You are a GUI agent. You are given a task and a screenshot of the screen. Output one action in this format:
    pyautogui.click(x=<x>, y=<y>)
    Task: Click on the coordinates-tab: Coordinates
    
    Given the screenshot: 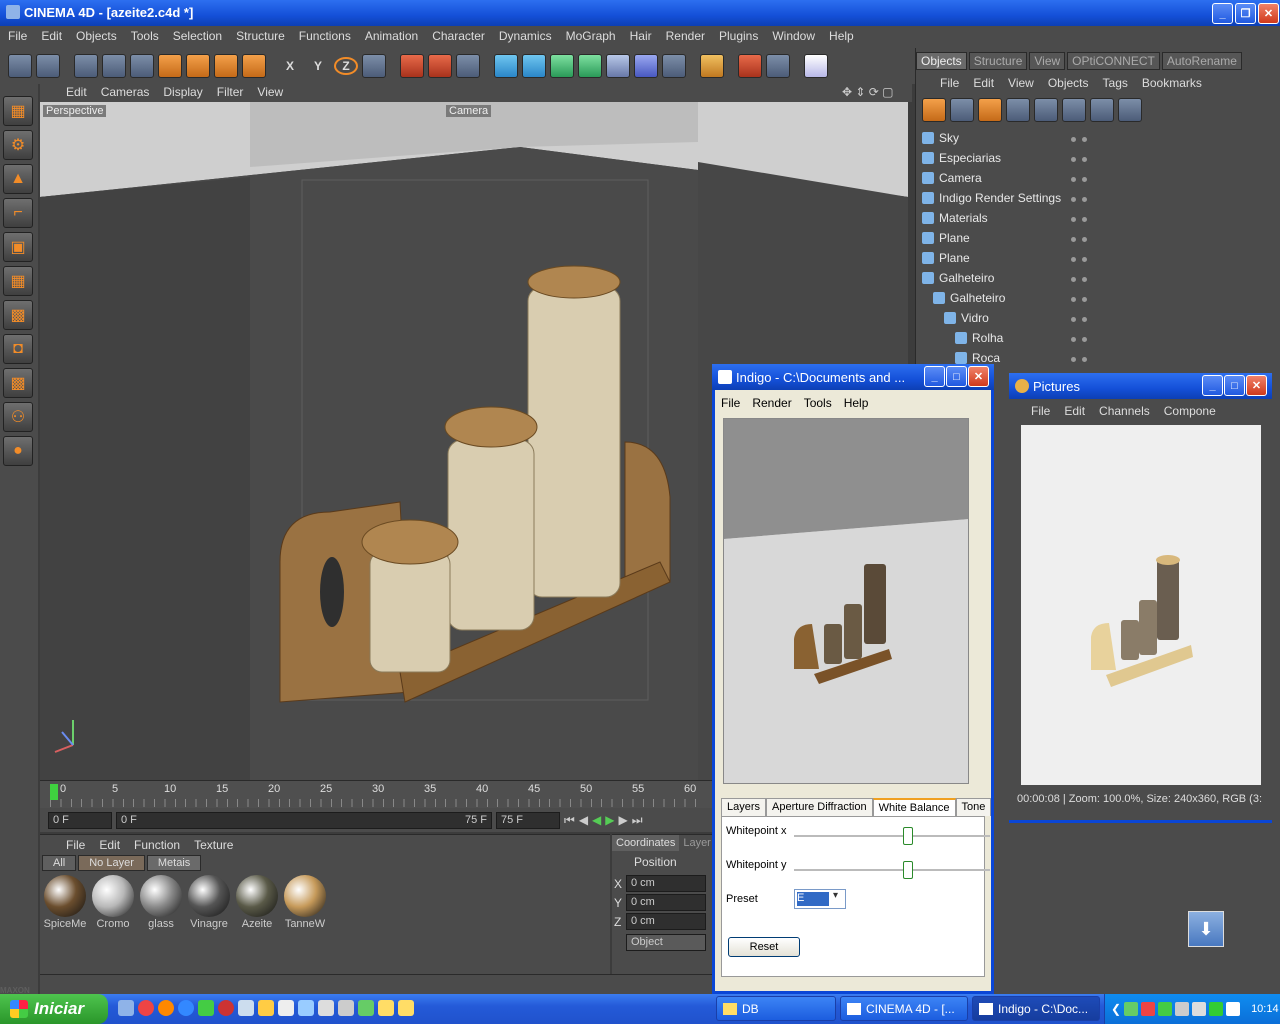 What is the action you would take?
    pyautogui.click(x=646, y=843)
    